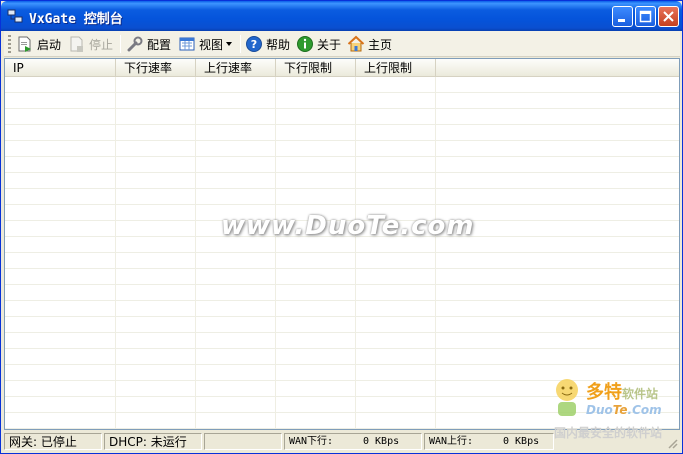 Image resolution: width=683 pixels, height=454 pixels. I want to click on help-label: 帮助, so click(278, 44).